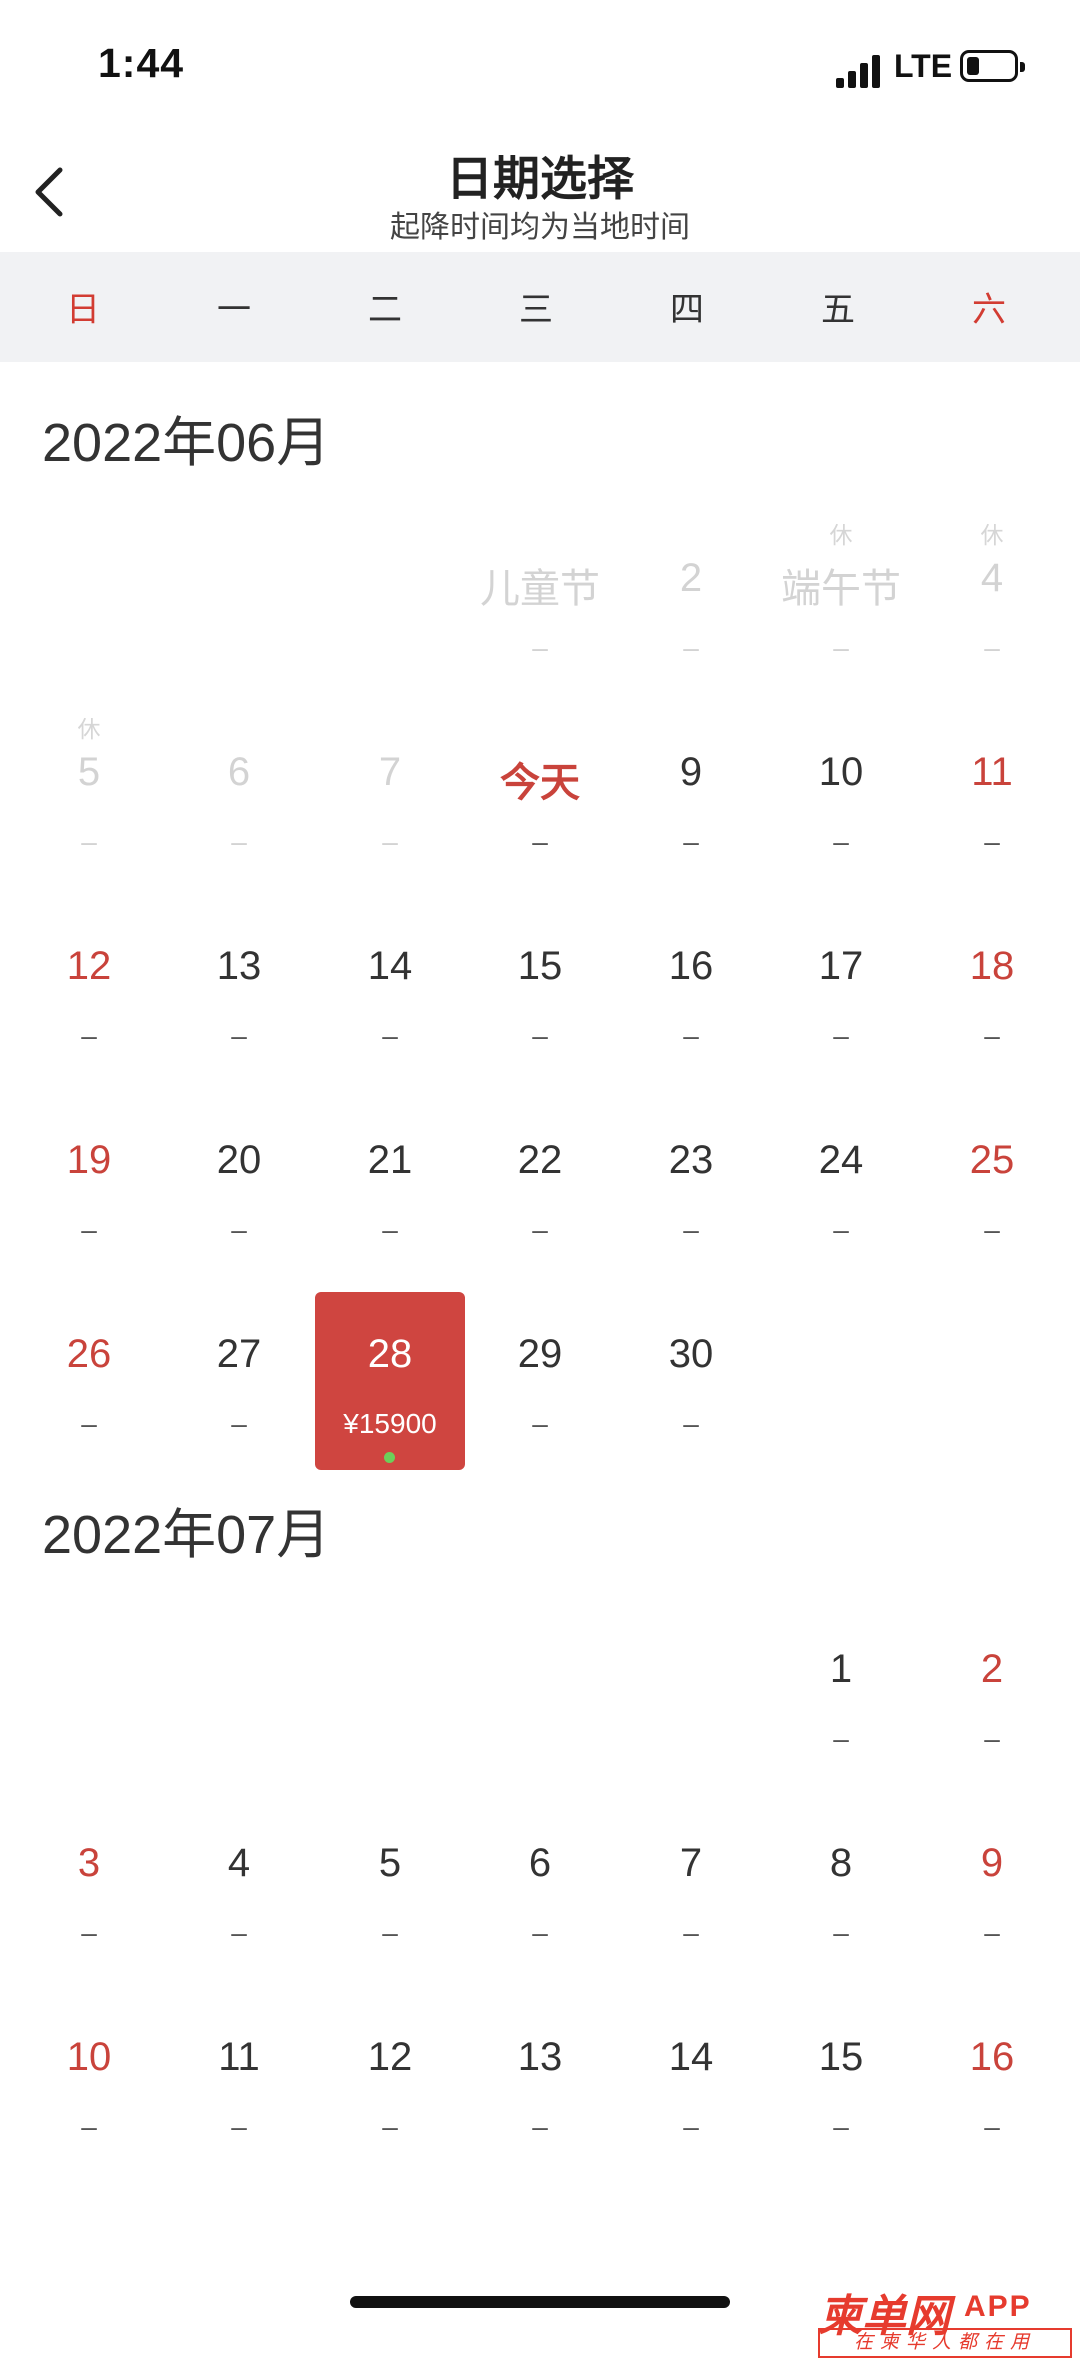  What do you see at coordinates (540, 1354) in the screenshot?
I see `day-label: 29` at bounding box center [540, 1354].